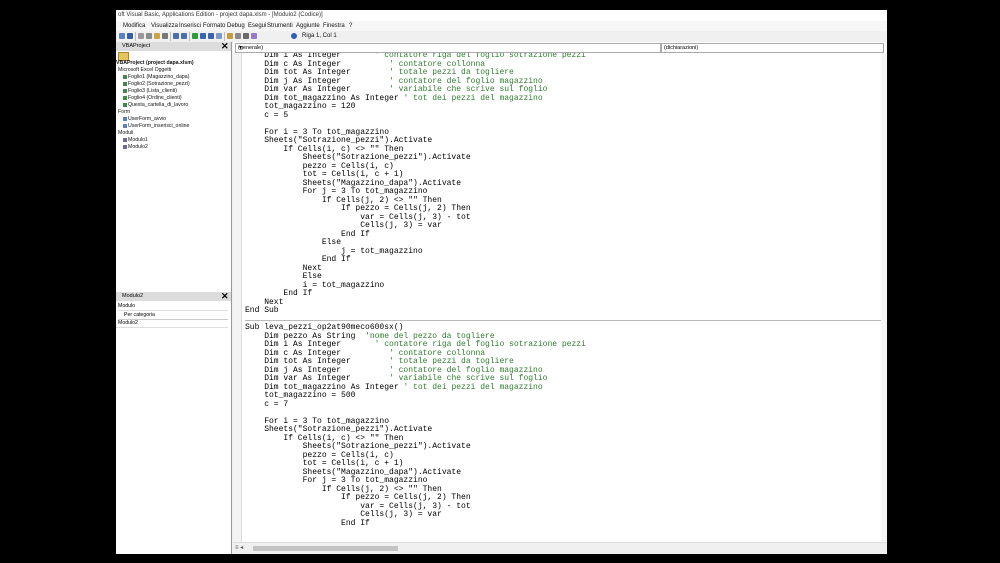 Image resolution: width=1000 pixels, height=563 pixels. What do you see at coordinates (141, 36) in the screenshot?
I see `cut-icon` at bounding box center [141, 36].